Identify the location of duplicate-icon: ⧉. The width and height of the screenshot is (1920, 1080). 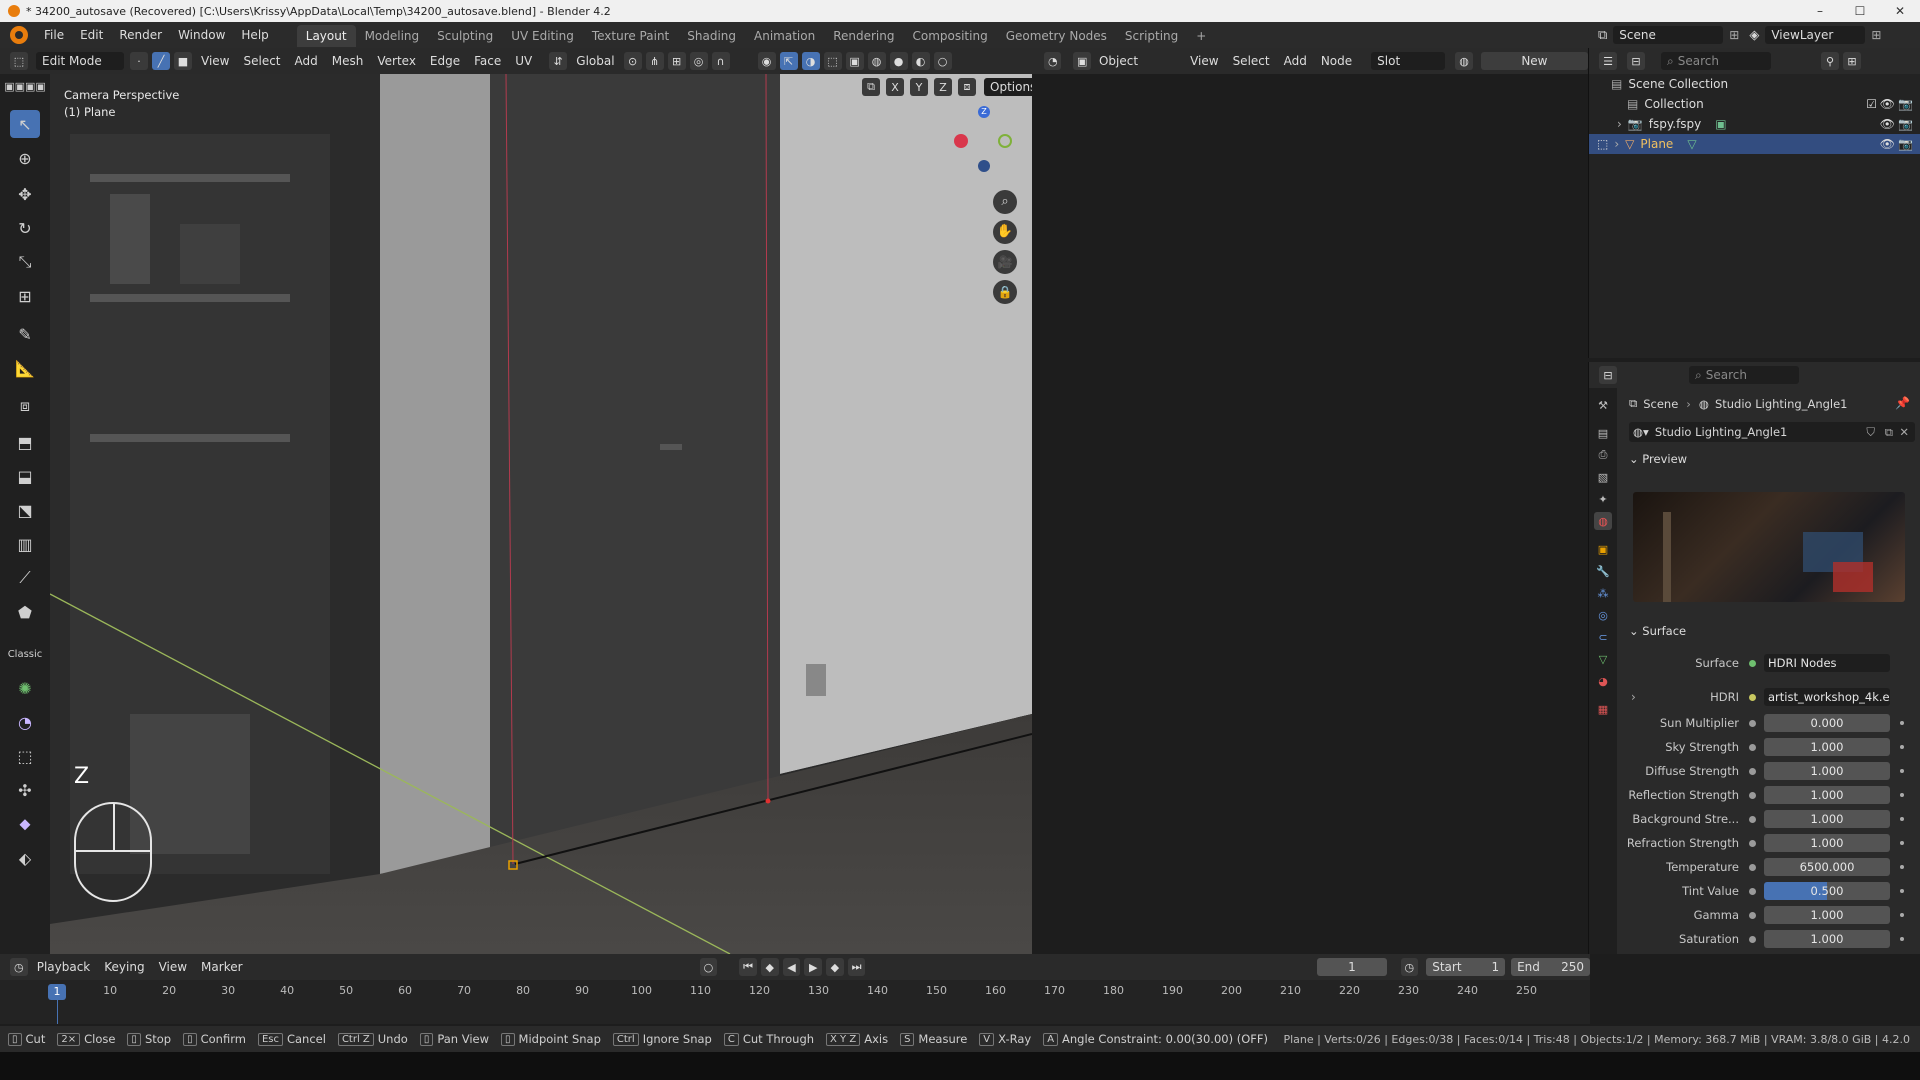
(1889, 432).